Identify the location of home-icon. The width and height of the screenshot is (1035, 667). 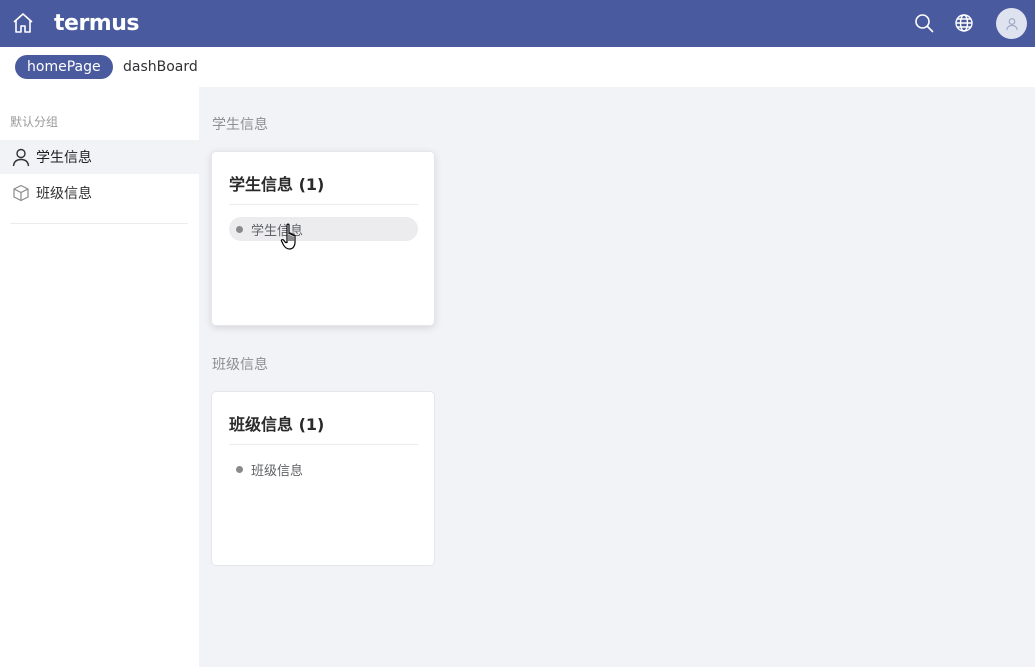
(23, 23).